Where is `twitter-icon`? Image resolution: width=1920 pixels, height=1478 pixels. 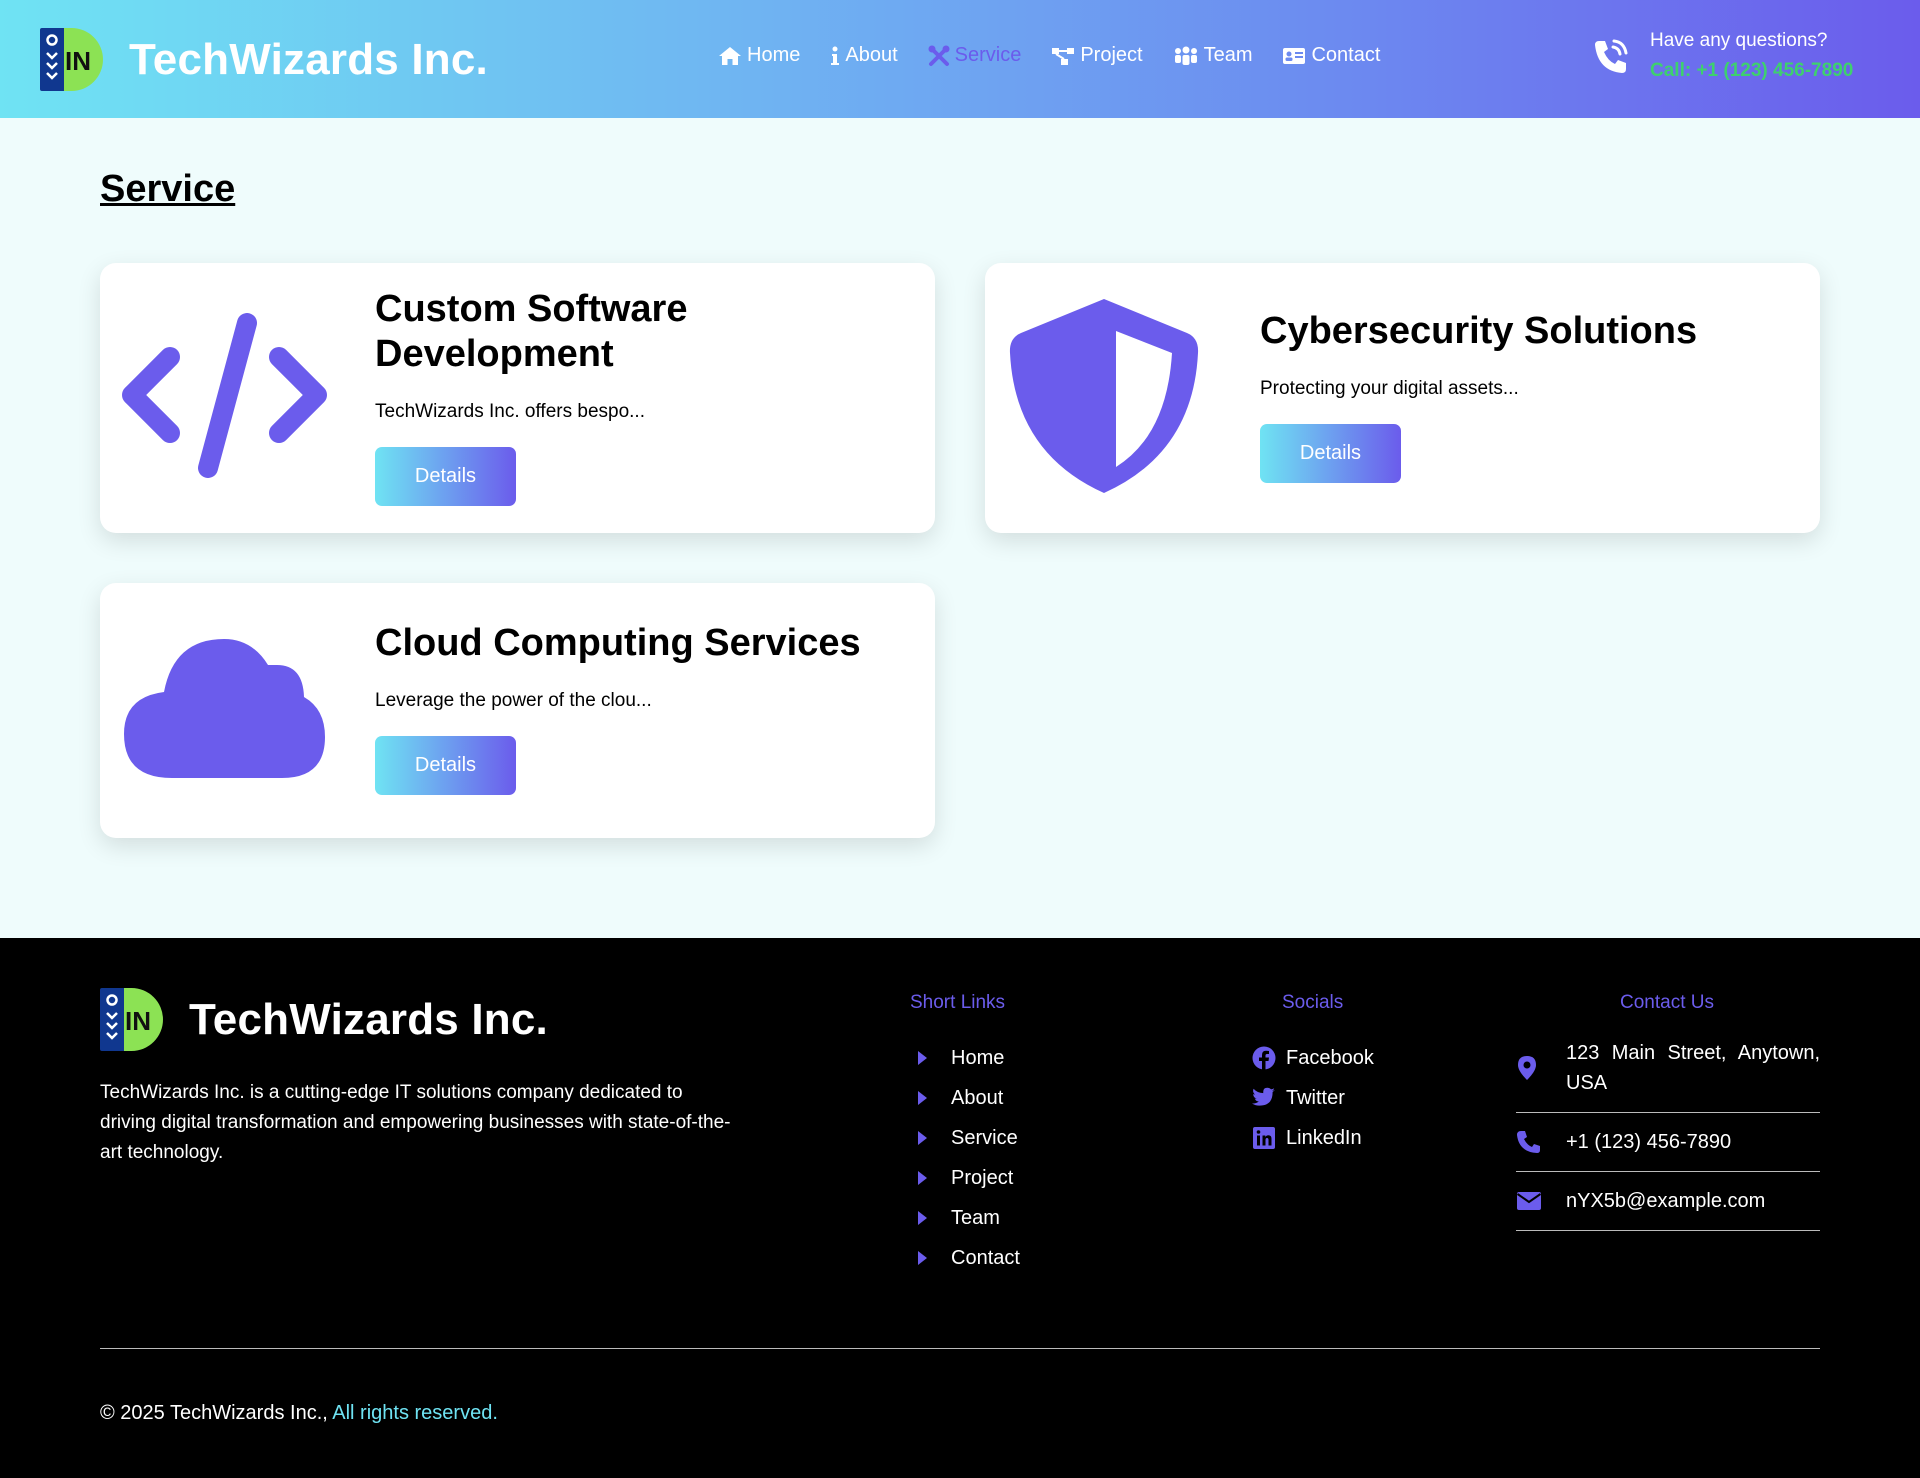 twitter-icon is located at coordinates (1263, 1096).